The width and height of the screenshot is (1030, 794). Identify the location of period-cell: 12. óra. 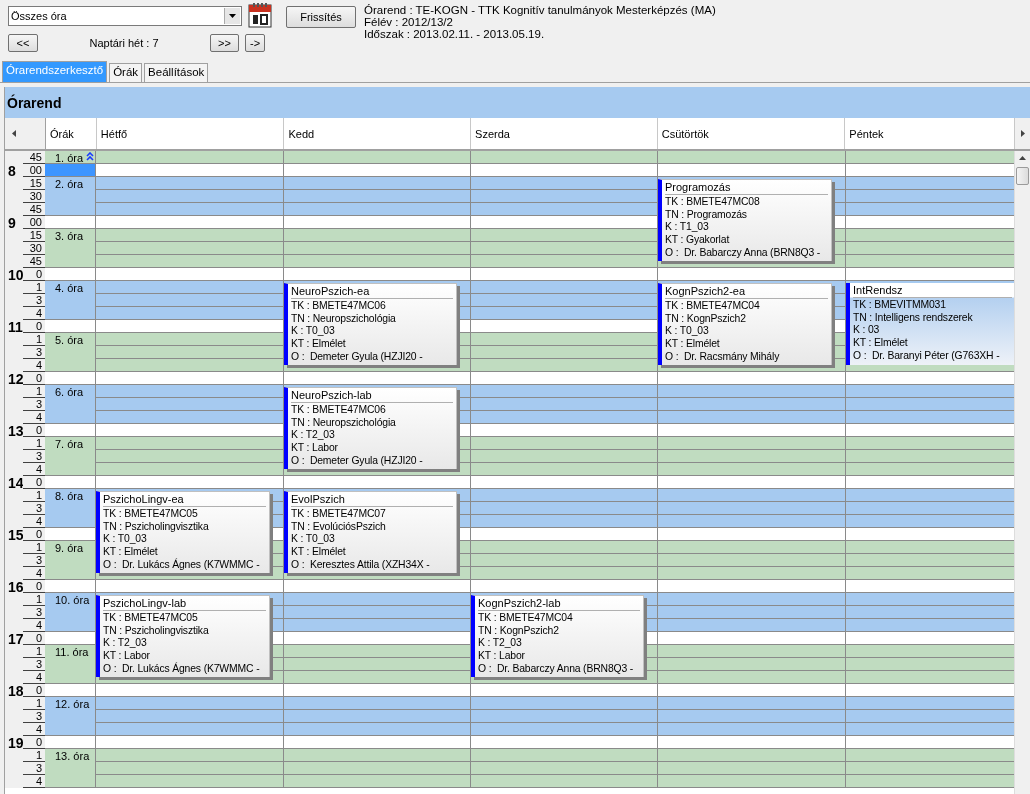
(70, 716).